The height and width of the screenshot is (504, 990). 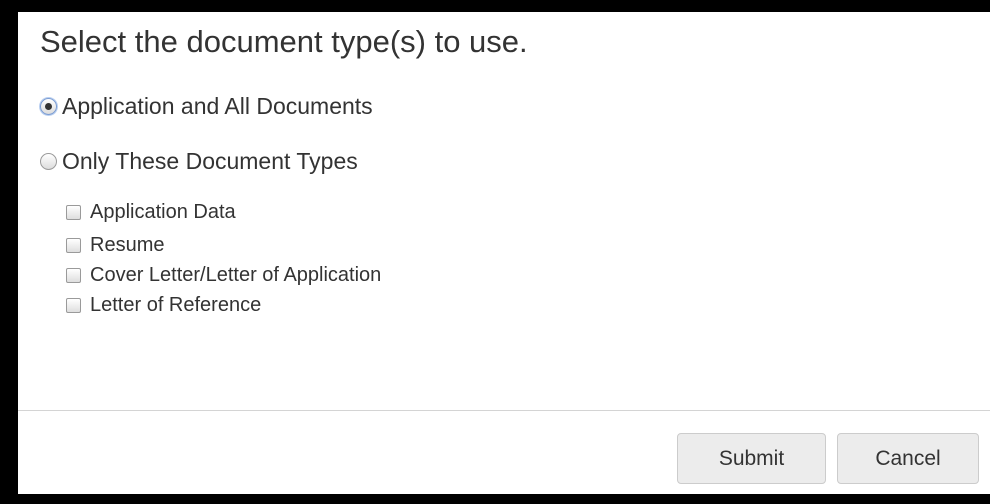 What do you see at coordinates (73, 212) in the screenshot?
I see `checkbox-application-data` at bounding box center [73, 212].